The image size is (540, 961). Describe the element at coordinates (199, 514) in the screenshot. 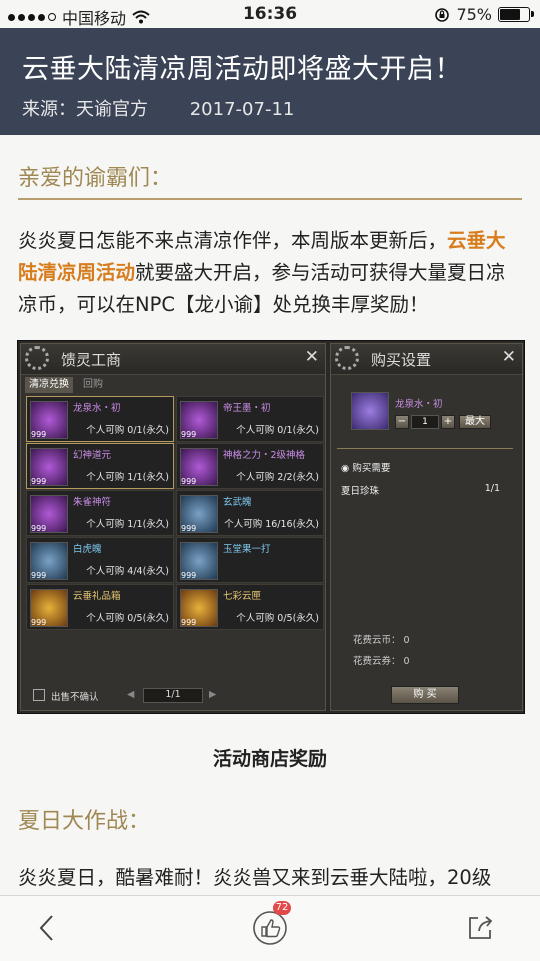

I see `tortoise-soul-icon: 999` at that location.